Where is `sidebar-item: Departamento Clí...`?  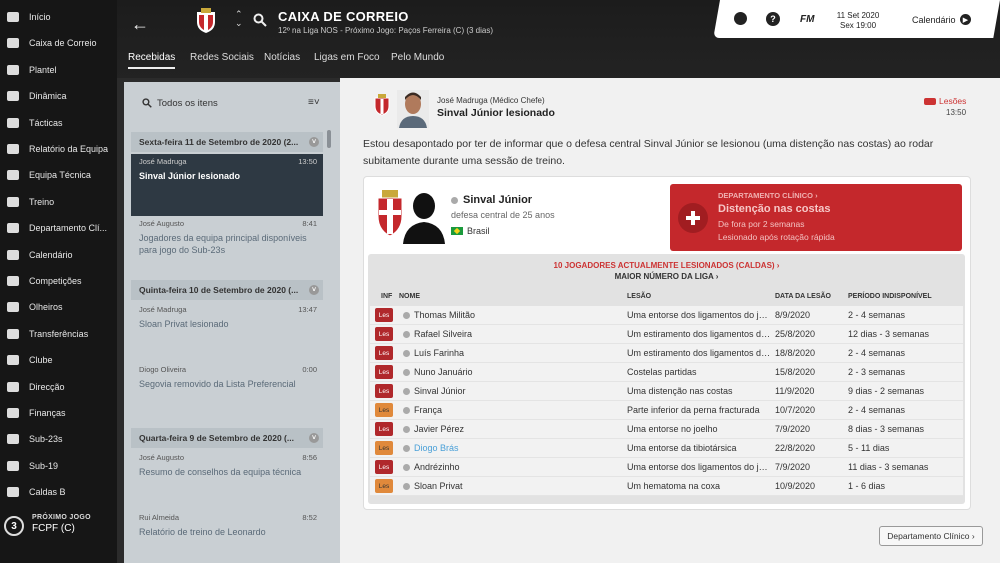
sidebar-item: Departamento Clí... is located at coordinates (58, 228).